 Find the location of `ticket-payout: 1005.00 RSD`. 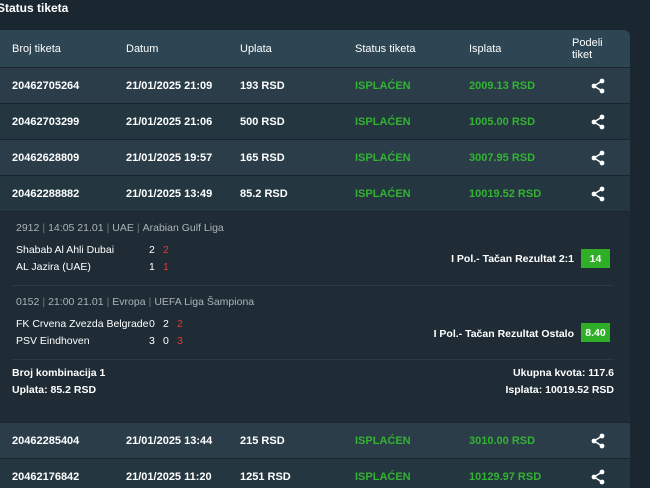

ticket-payout: 1005.00 RSD is located at coordinates (502, 121).